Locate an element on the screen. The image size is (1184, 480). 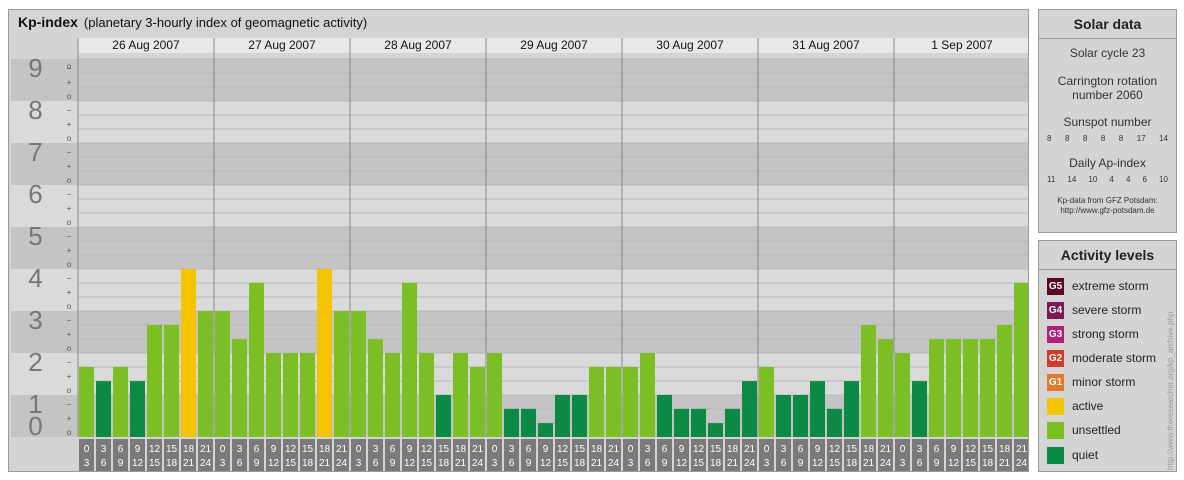
level-swatch: G2 is located at coordinates (1055, 358).